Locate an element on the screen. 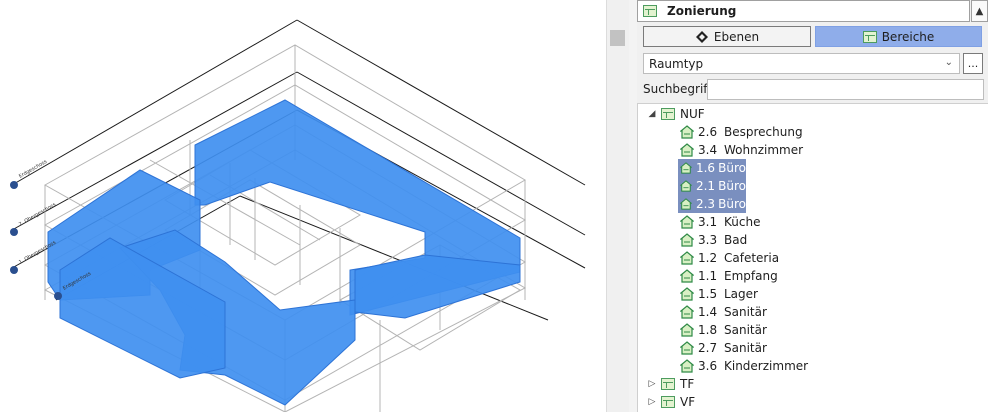 The width and height of the screenshot is (988, 412). tree-group-vf: ▷ VF is located at coordinates (671, 402).